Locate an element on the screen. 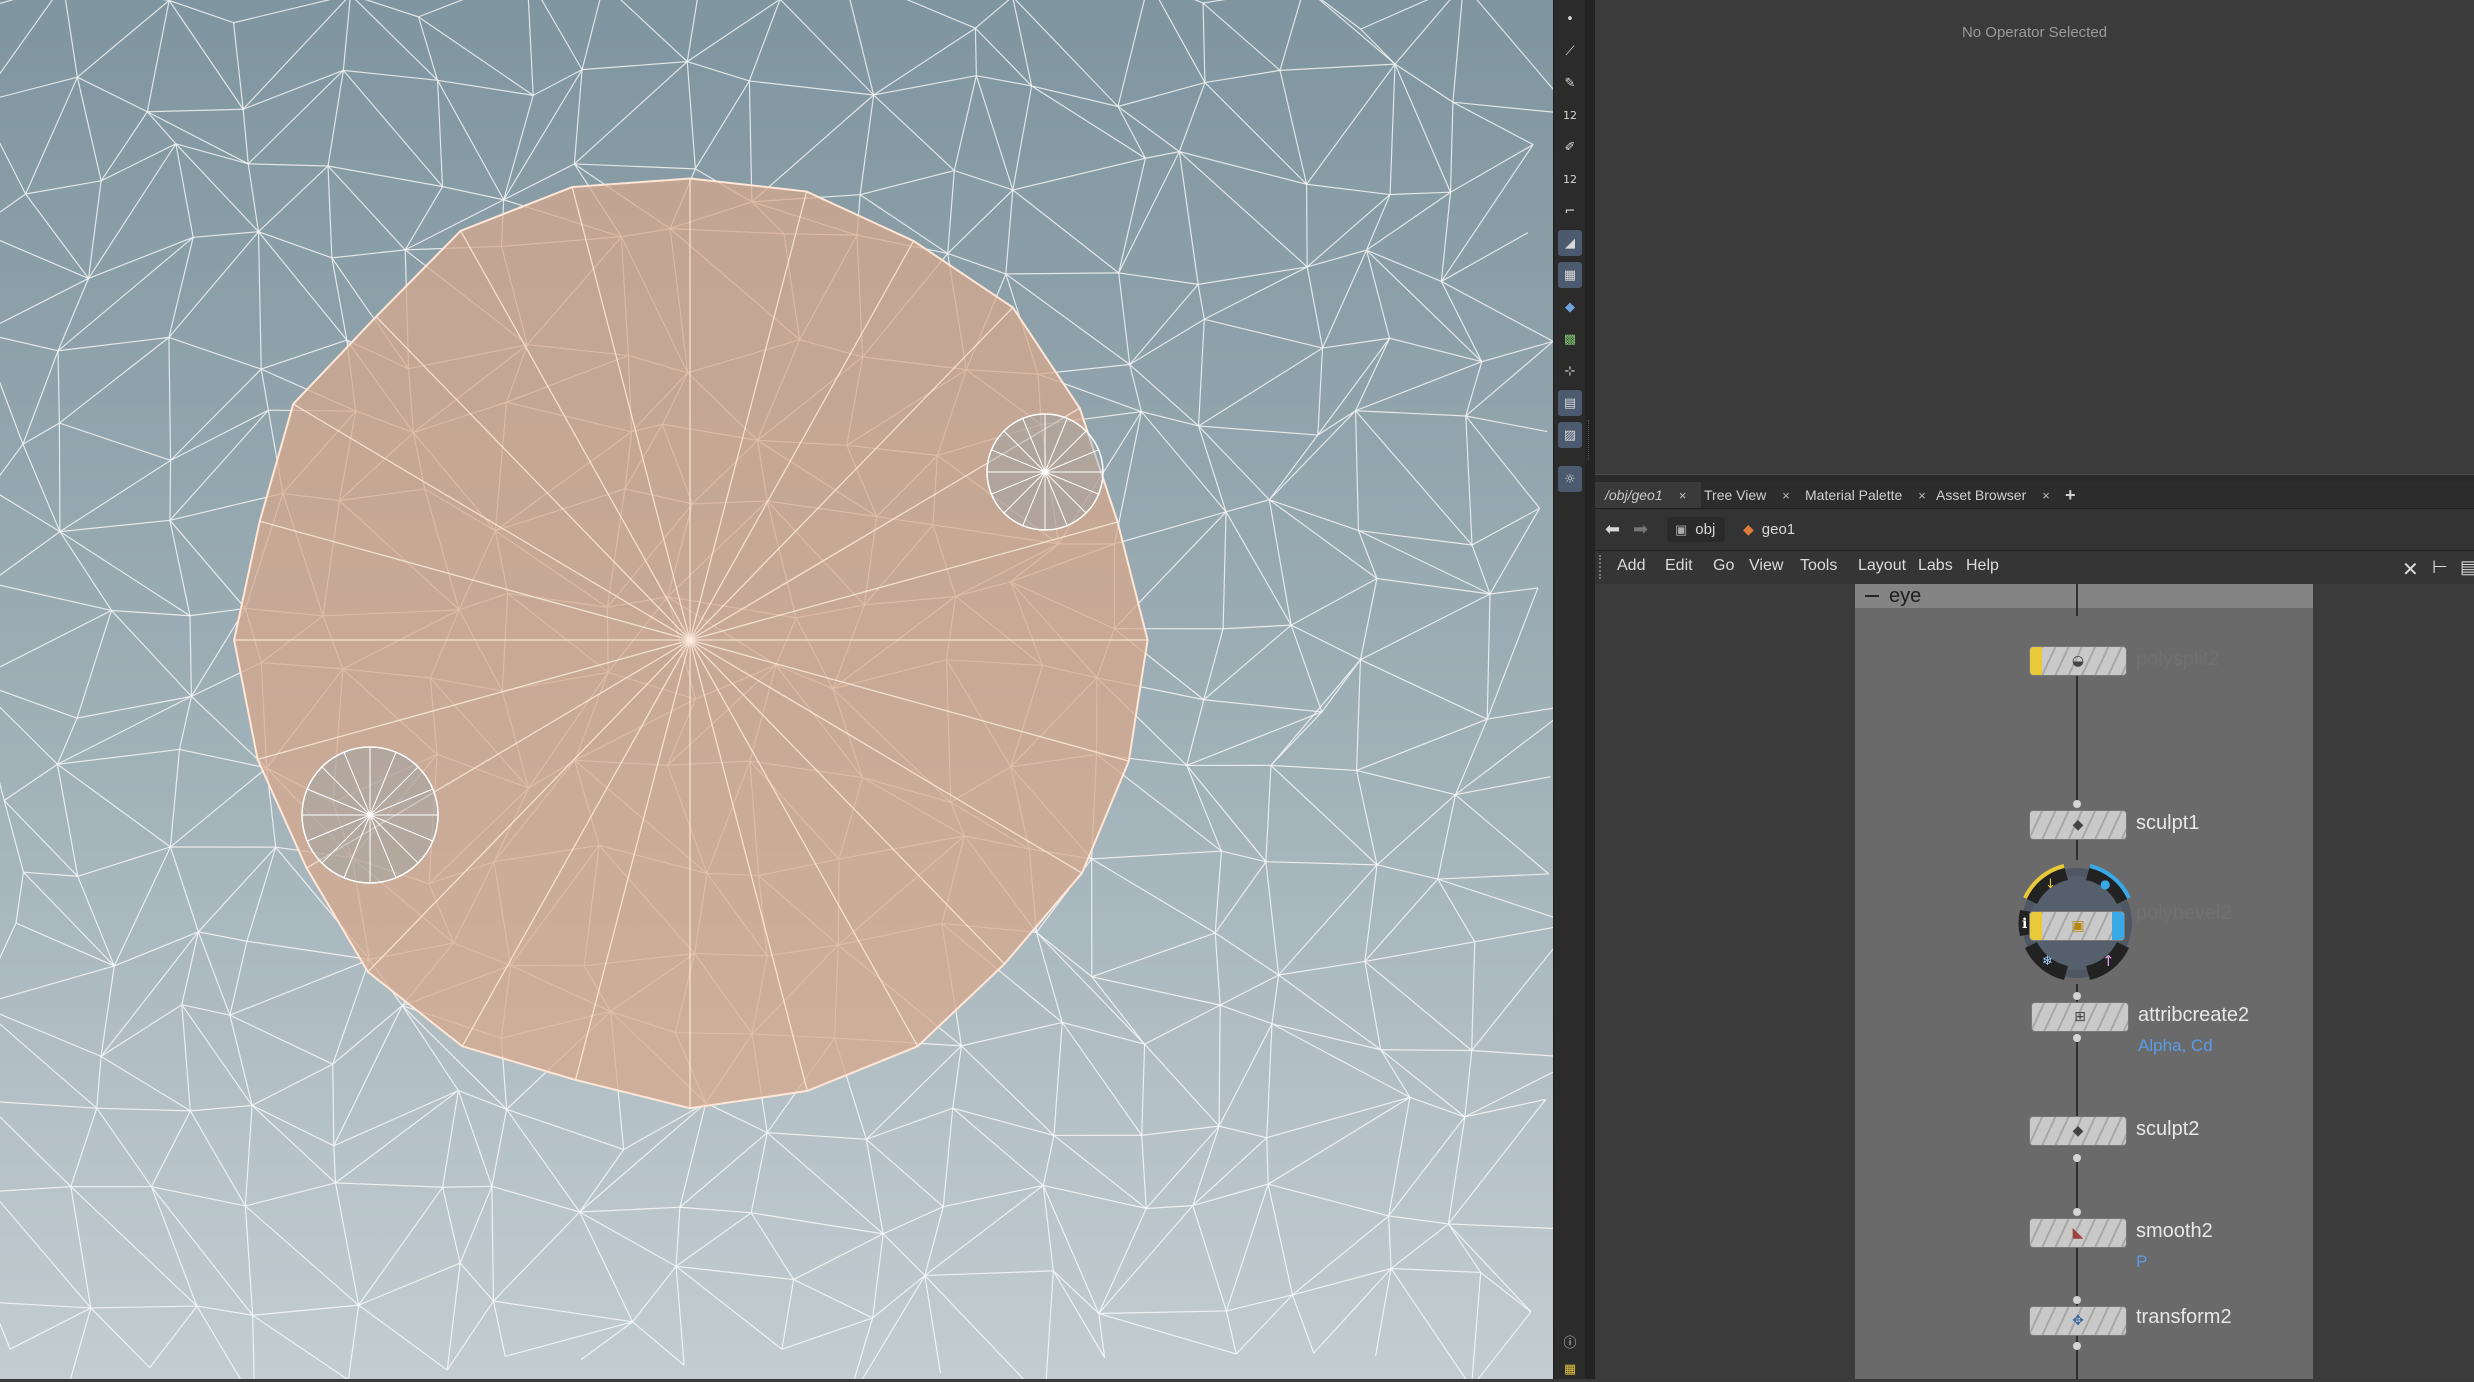  texture-icon: ▦ is located at coordinates (1570, 275).